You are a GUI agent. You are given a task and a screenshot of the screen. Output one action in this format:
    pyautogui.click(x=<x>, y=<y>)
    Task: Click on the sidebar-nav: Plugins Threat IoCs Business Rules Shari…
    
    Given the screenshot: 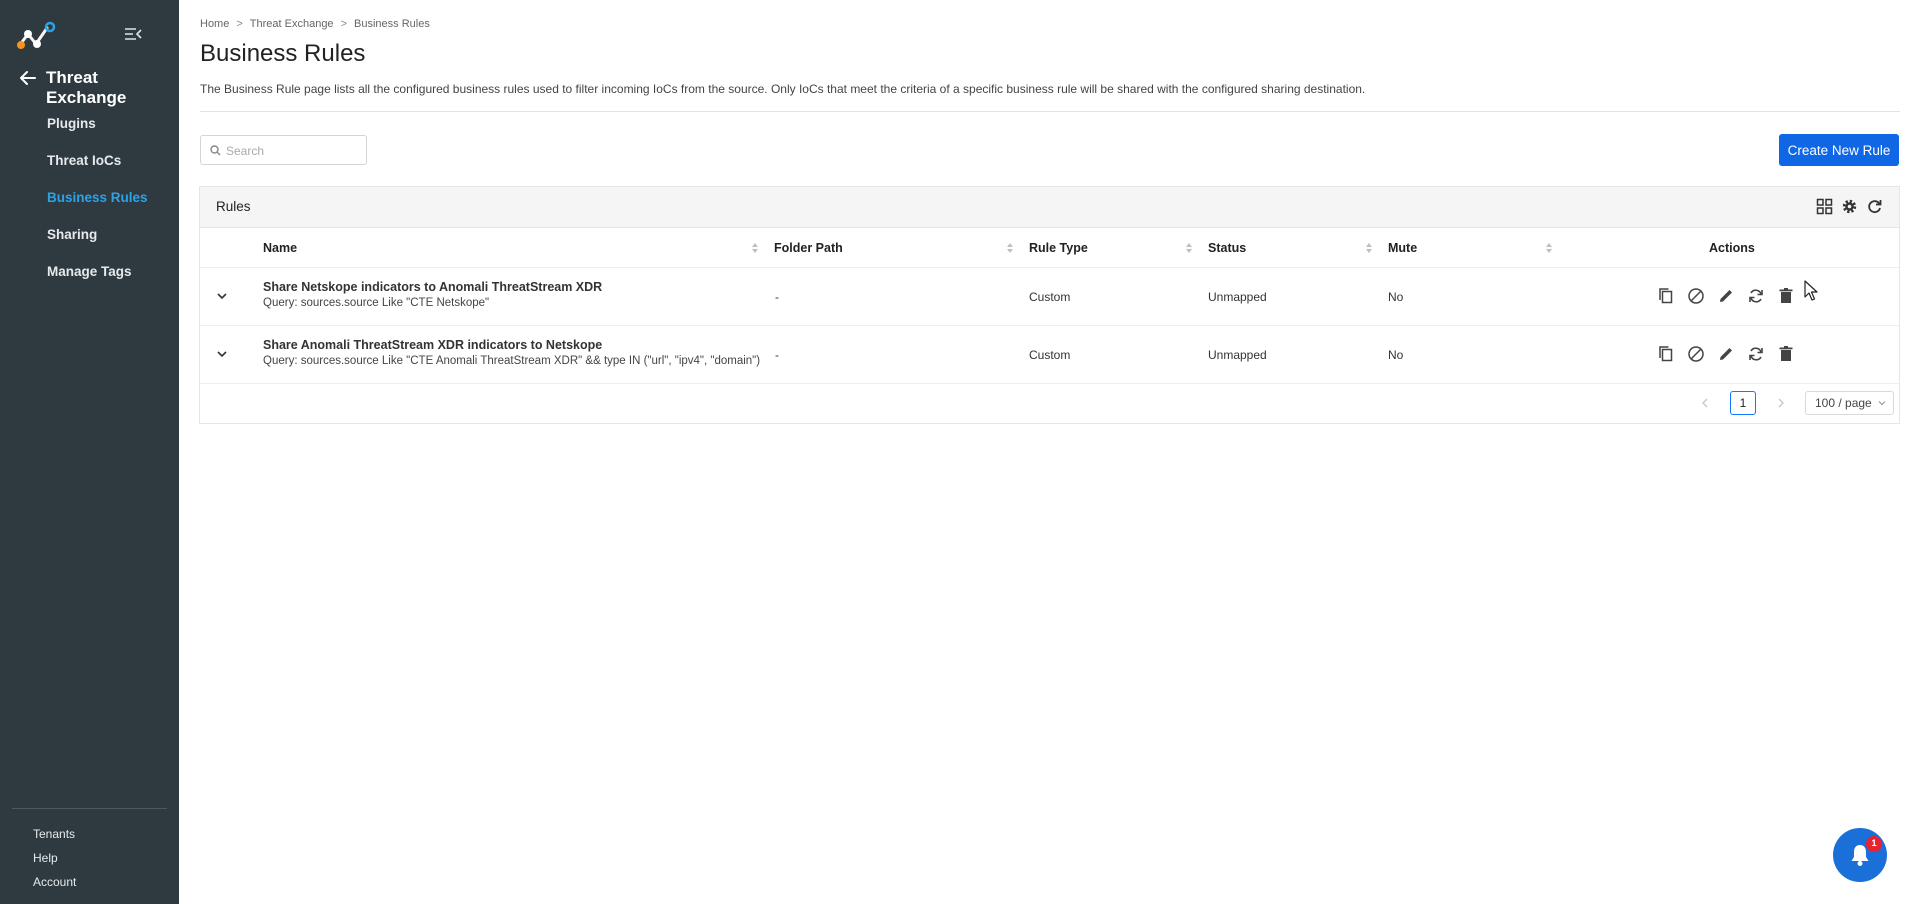 What is the action you would take?
    pyautogui.click(x=89, y=197)
    